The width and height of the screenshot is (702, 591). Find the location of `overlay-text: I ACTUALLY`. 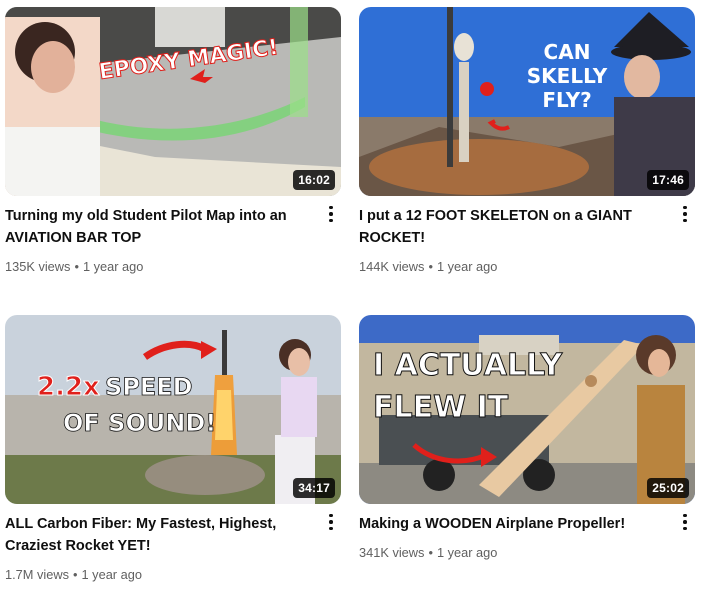

overlay-text: I ACTUALLY is located at coordinates (468, 365).